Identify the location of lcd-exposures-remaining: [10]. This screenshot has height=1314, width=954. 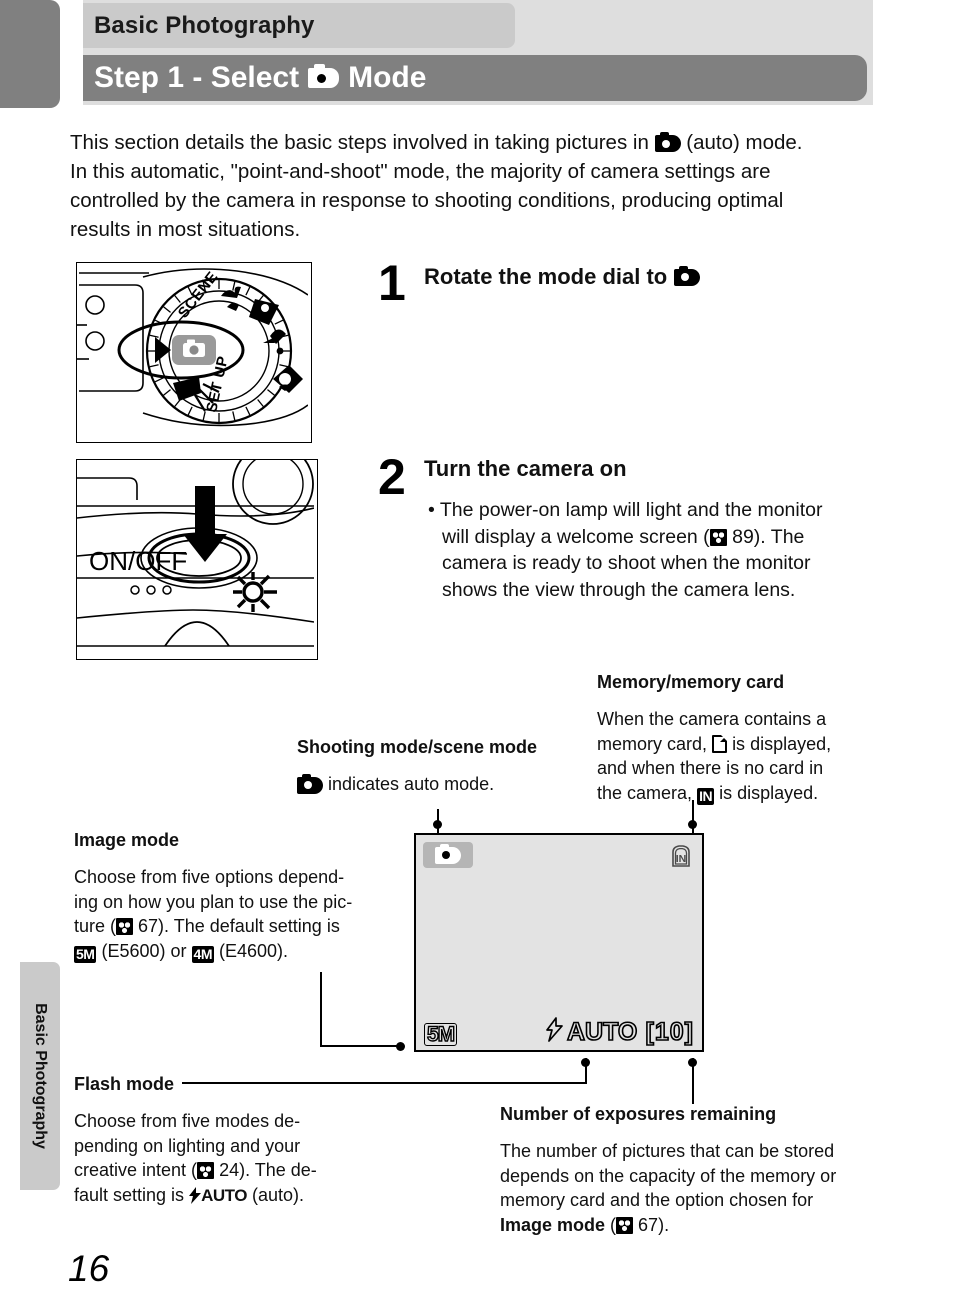
(669, 1032).